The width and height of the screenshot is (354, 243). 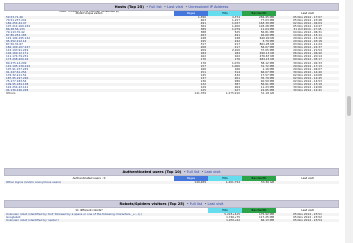 I want to click on auth-row-pages: 149,489, so click(x=191, y=182).